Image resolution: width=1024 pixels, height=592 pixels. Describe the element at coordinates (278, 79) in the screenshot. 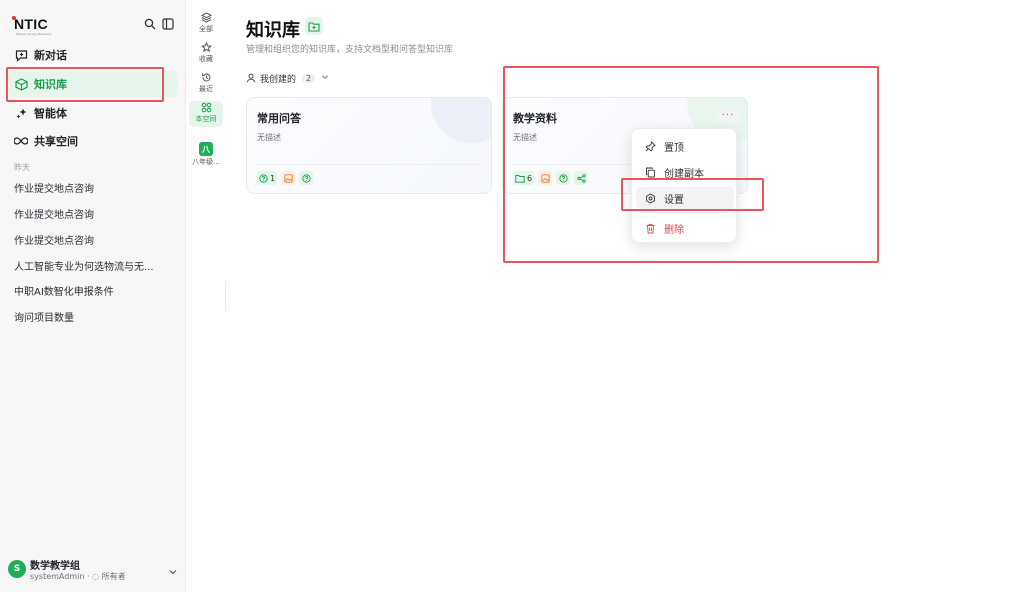

I see `filter-label: 我创建的` at that location.